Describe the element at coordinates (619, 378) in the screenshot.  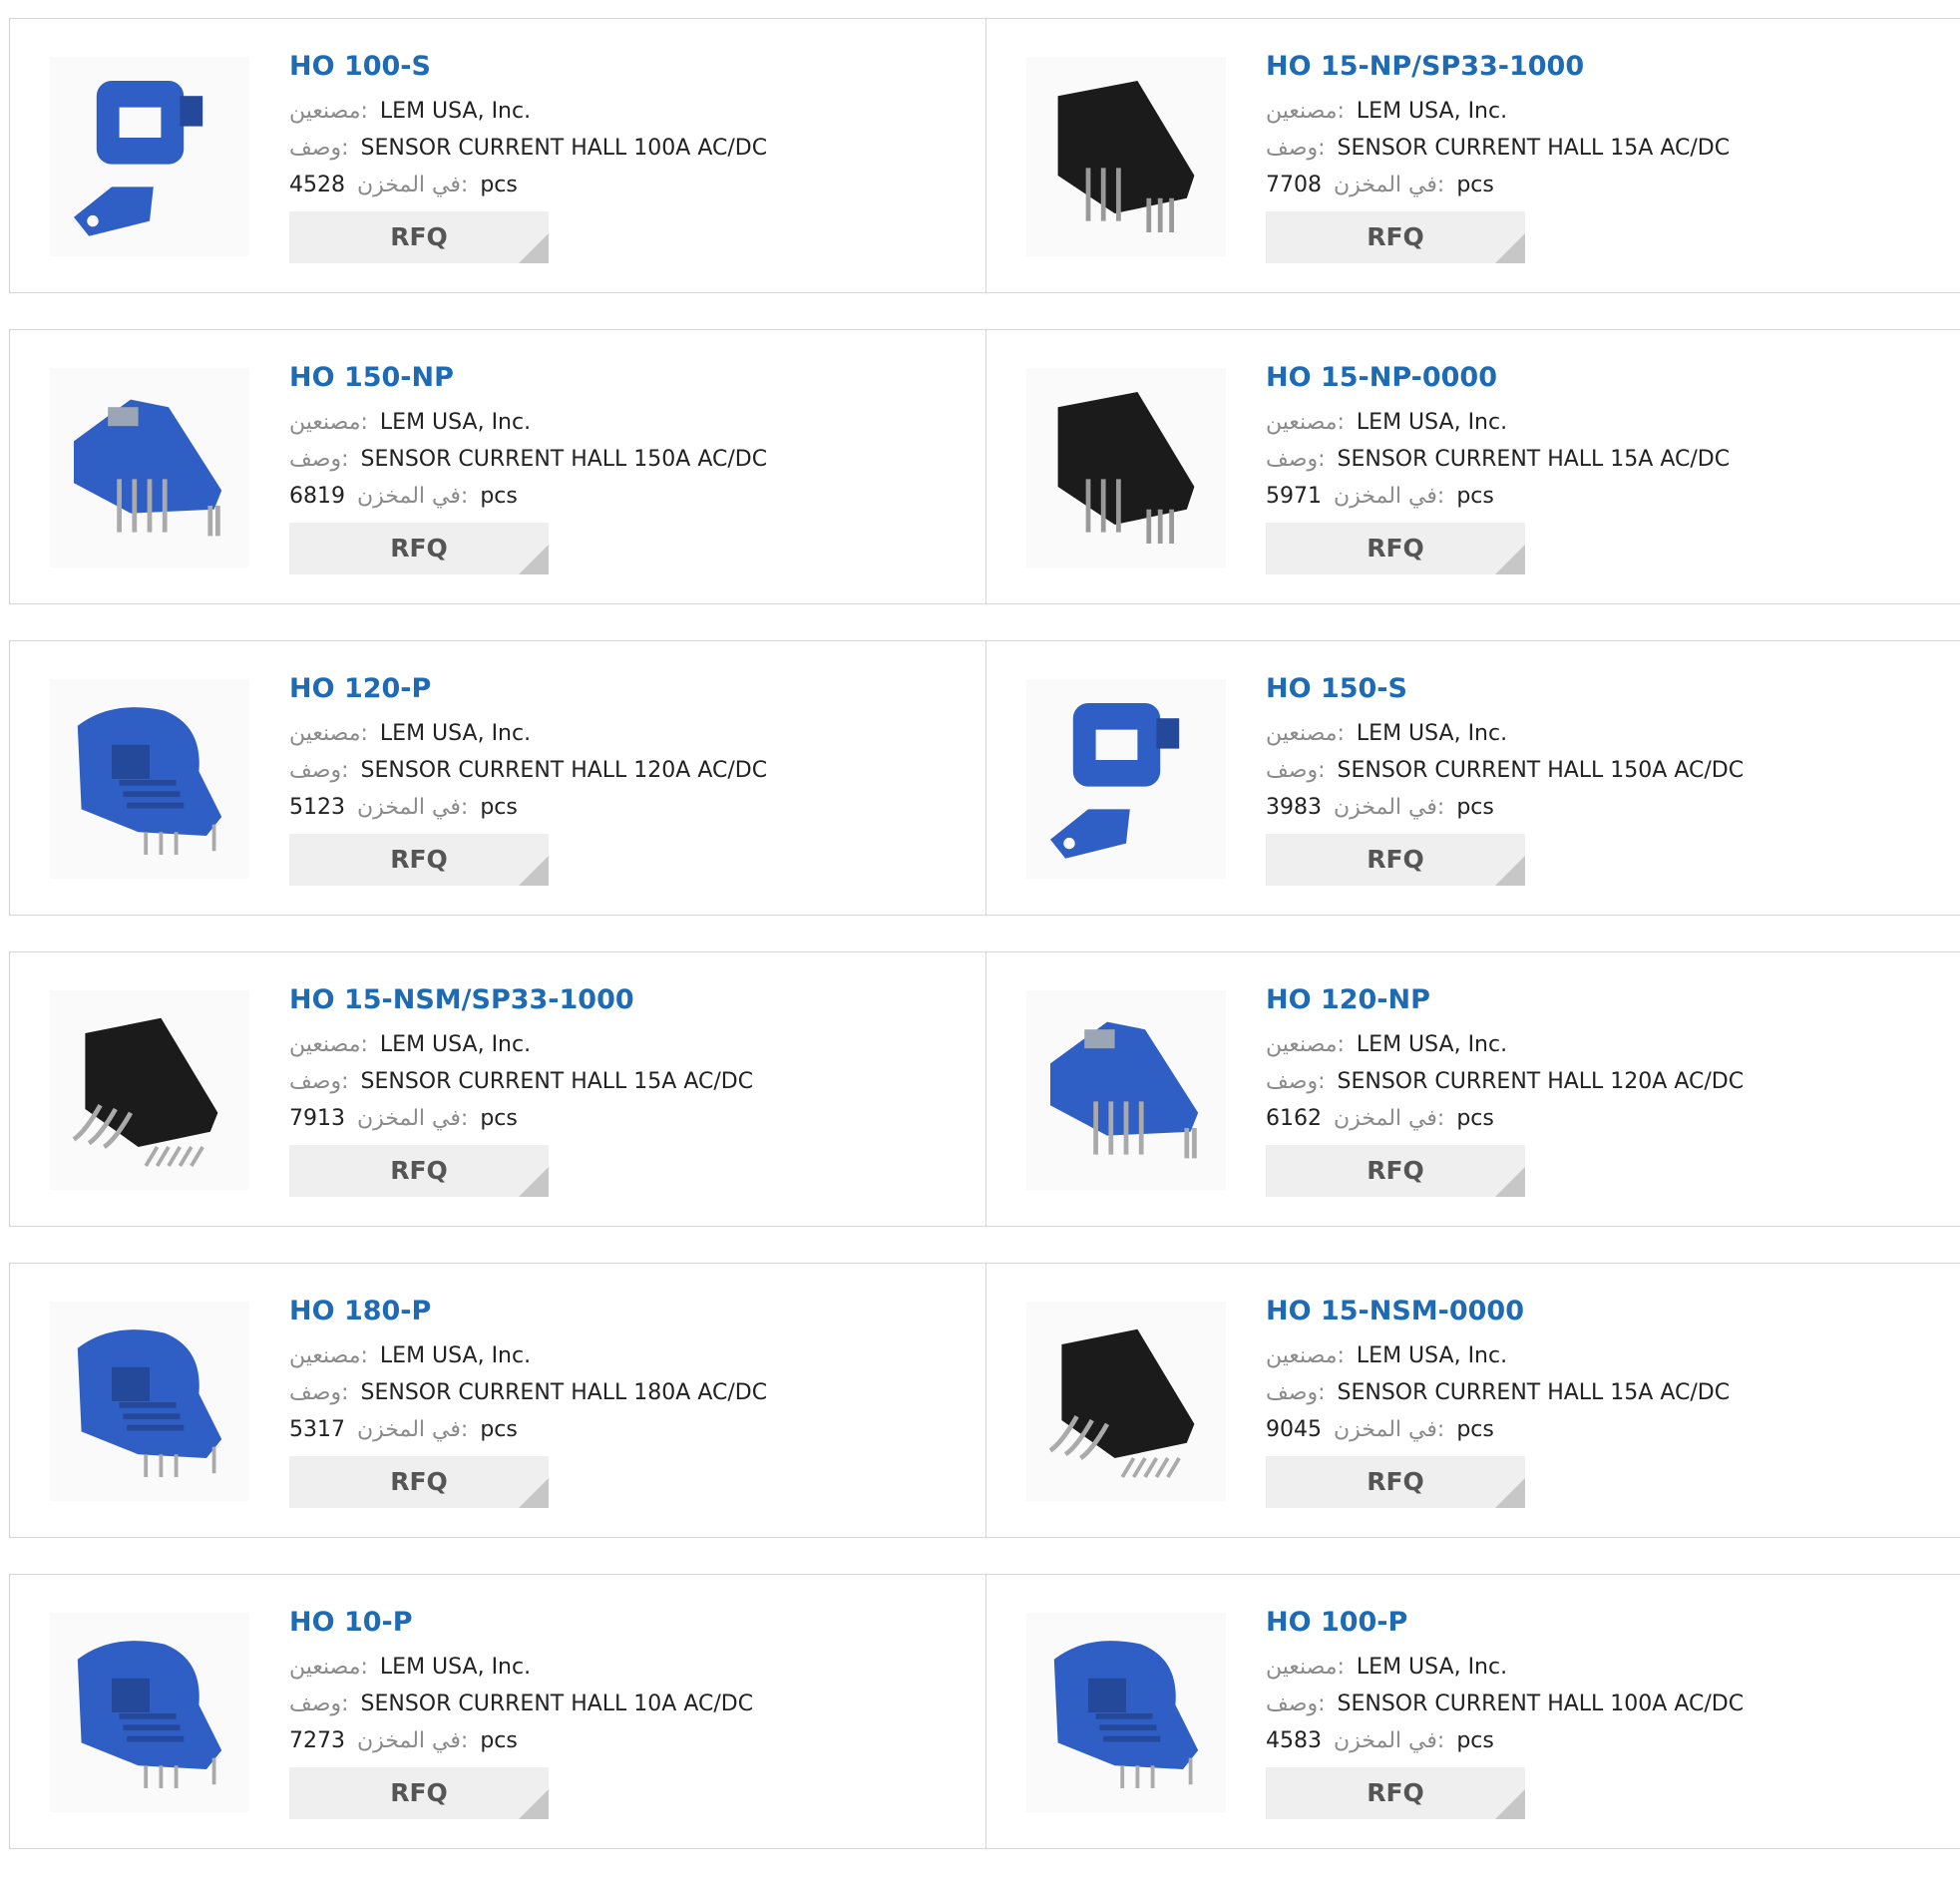
I see `product-name-link: HO 150-NP` at that location.